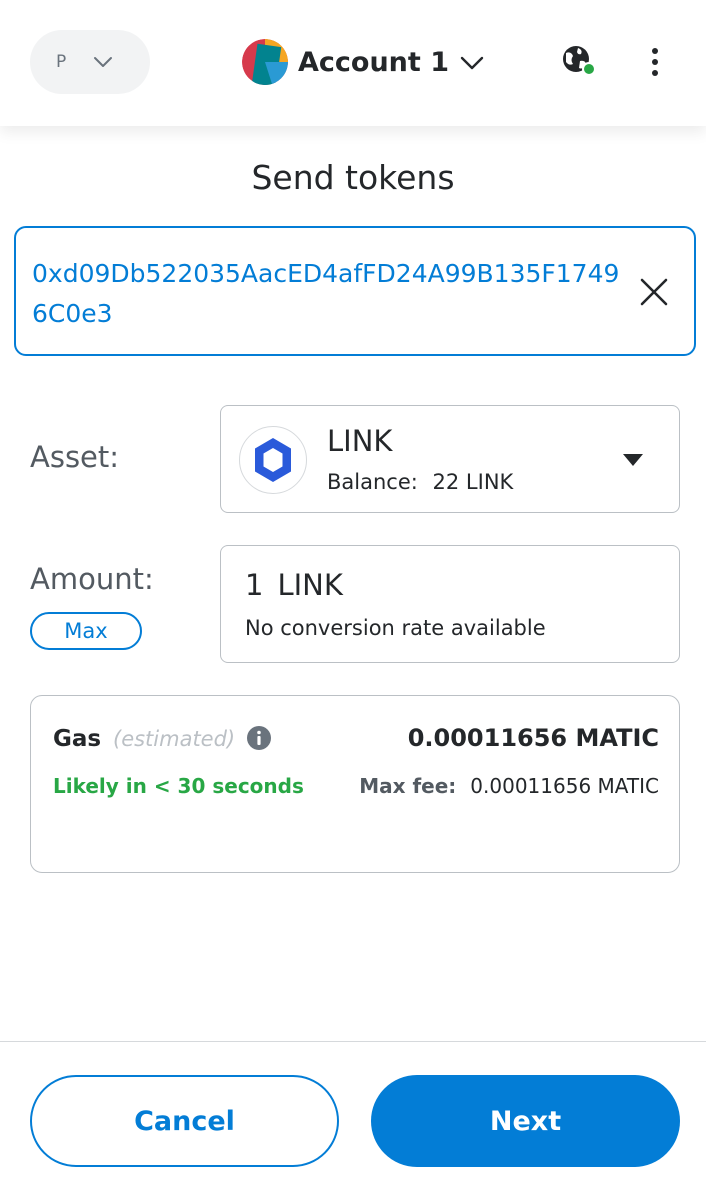 Image resolution: width=706 pixels, height=1186 pixels. Describe the element at coordinates (450, 604) in the screenshot. I see `amount-input: 1 LINK No conversion rate available` at that location.